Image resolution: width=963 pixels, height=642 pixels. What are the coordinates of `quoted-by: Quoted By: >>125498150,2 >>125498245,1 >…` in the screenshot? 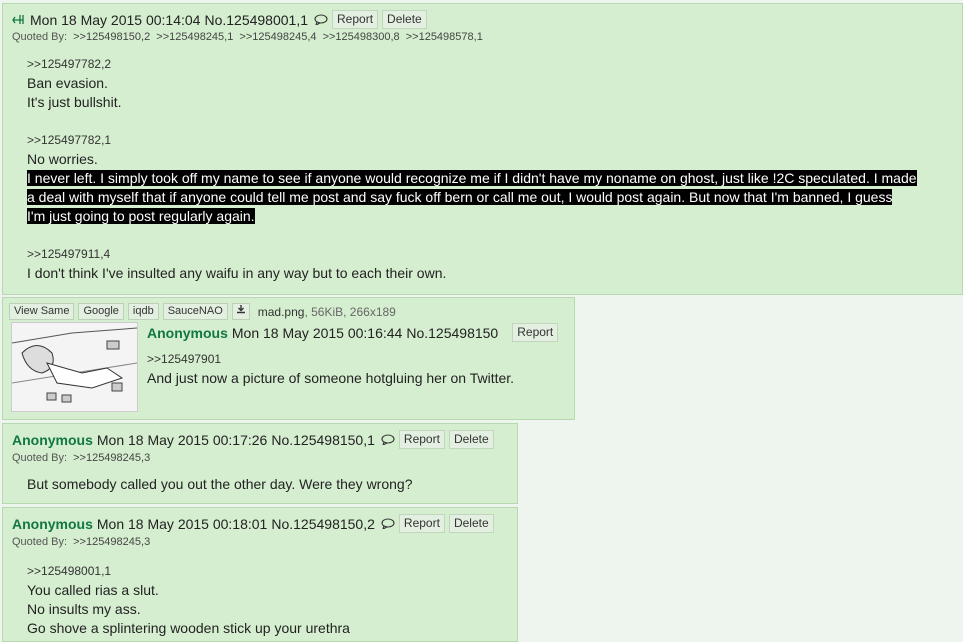 It's located at (247, 37).